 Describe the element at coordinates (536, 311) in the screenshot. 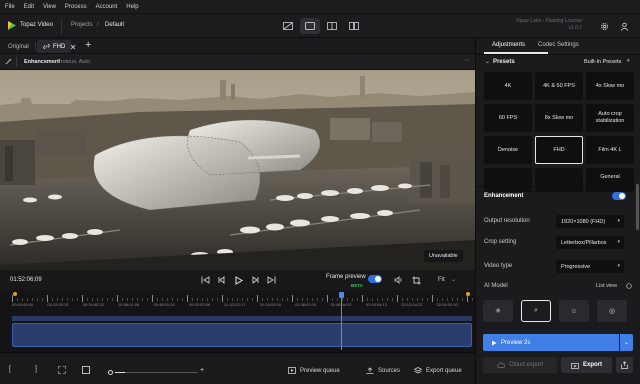

I see `model-proteus: ⌕` at that location.